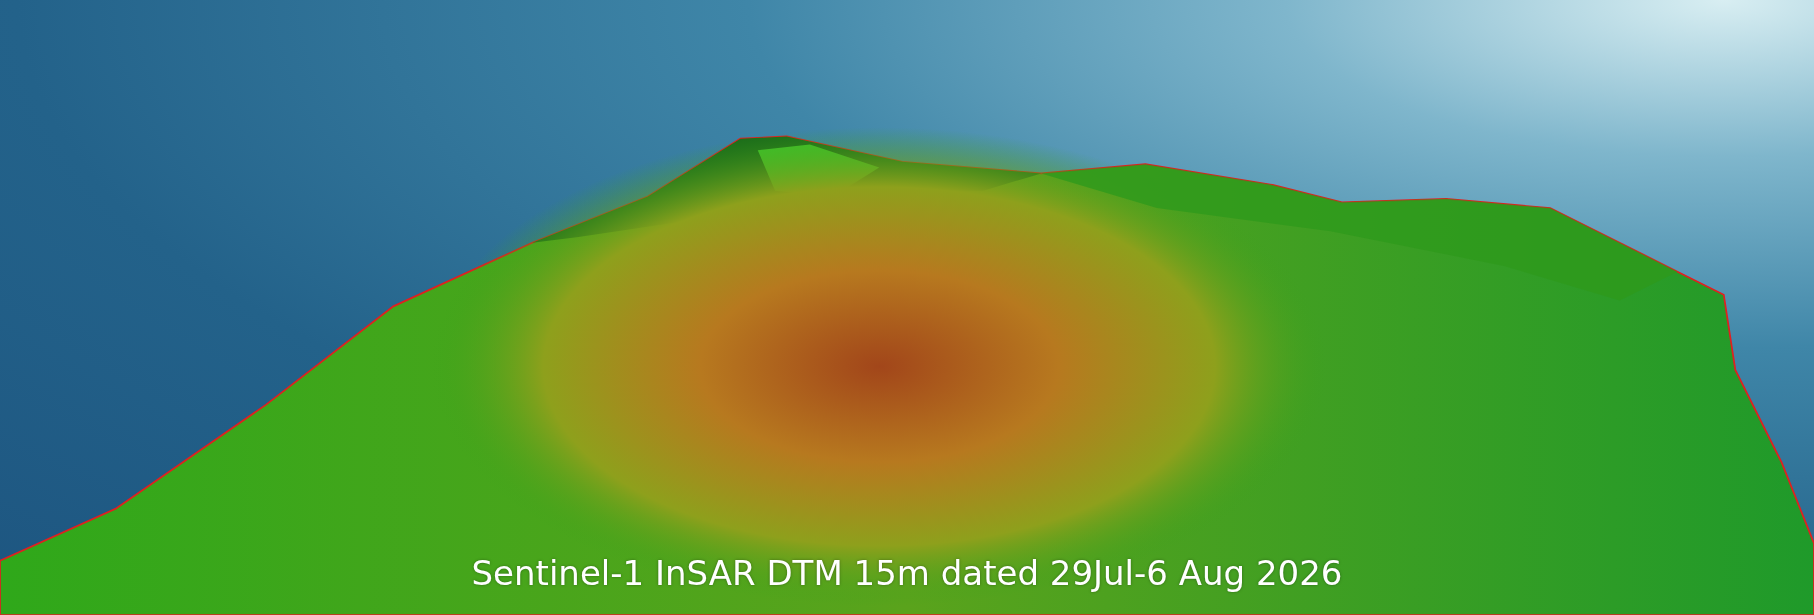  What do you see at coordinates (907, 573) in the screenshot?
I see `caption: Sentinel-1 InSAR DTM 15m dated 29Jul-6 Aug 2026` at bounding box center [907, 573].